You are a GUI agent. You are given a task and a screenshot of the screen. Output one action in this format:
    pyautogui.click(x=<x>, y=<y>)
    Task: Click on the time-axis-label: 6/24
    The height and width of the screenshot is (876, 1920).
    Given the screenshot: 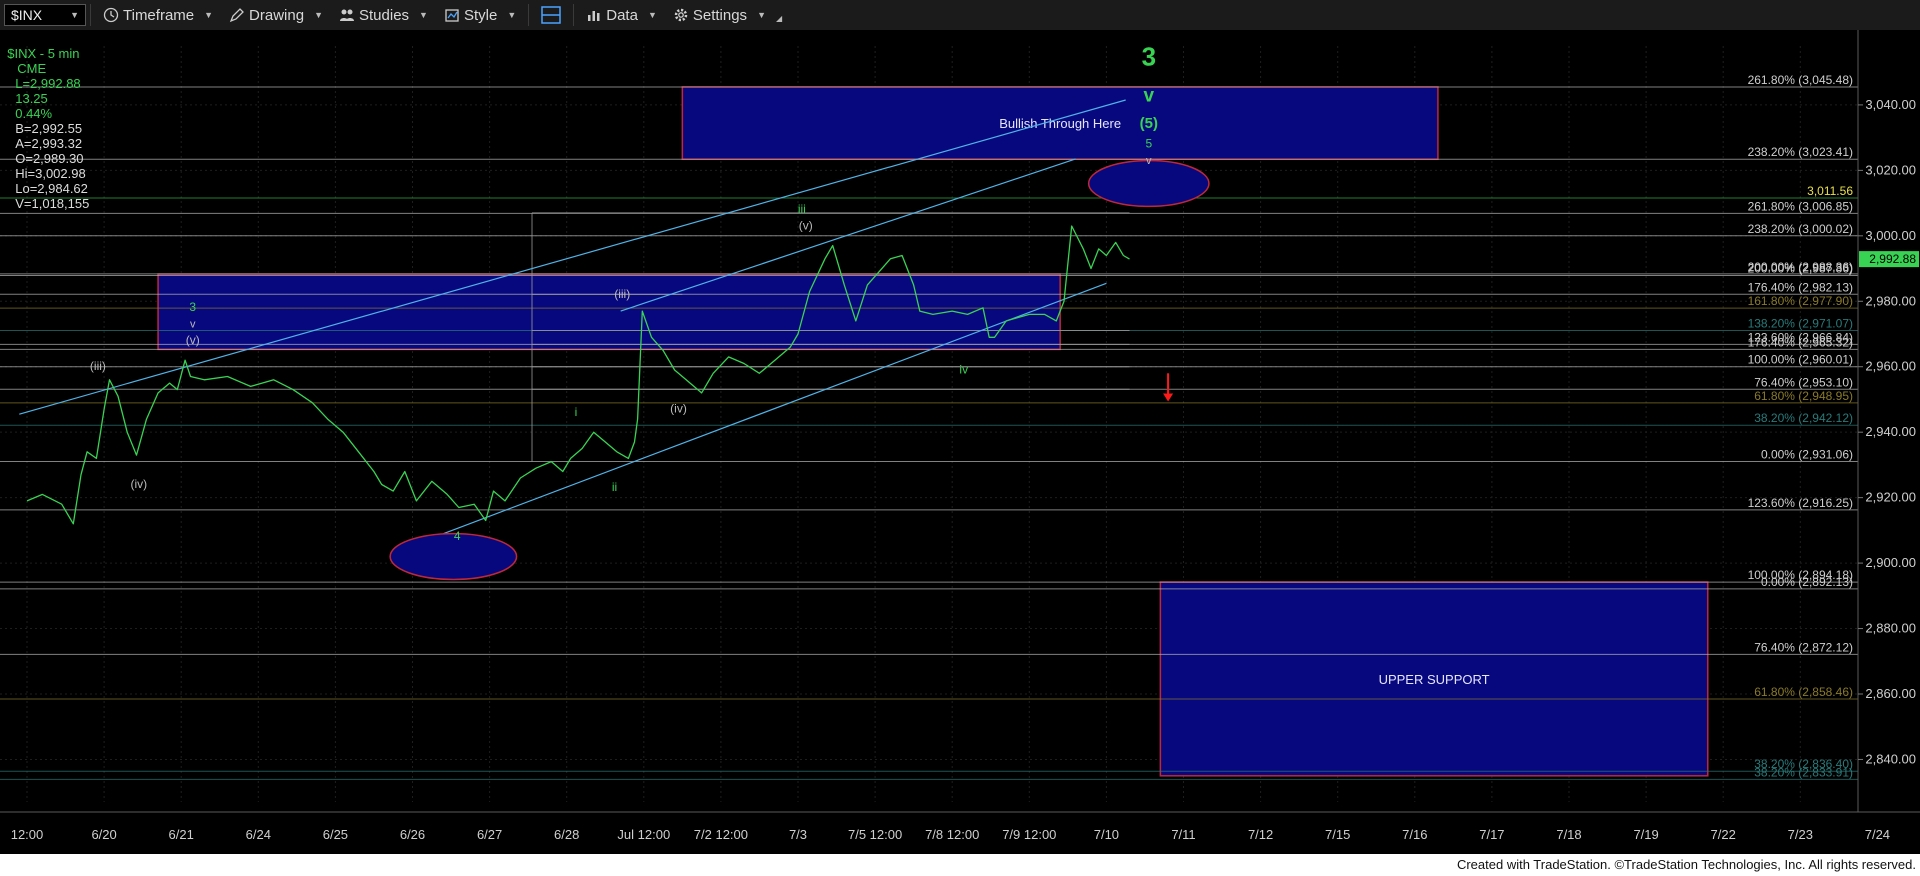 What is the action you would take?
    pyautogui.click(x=258, y=834)
    